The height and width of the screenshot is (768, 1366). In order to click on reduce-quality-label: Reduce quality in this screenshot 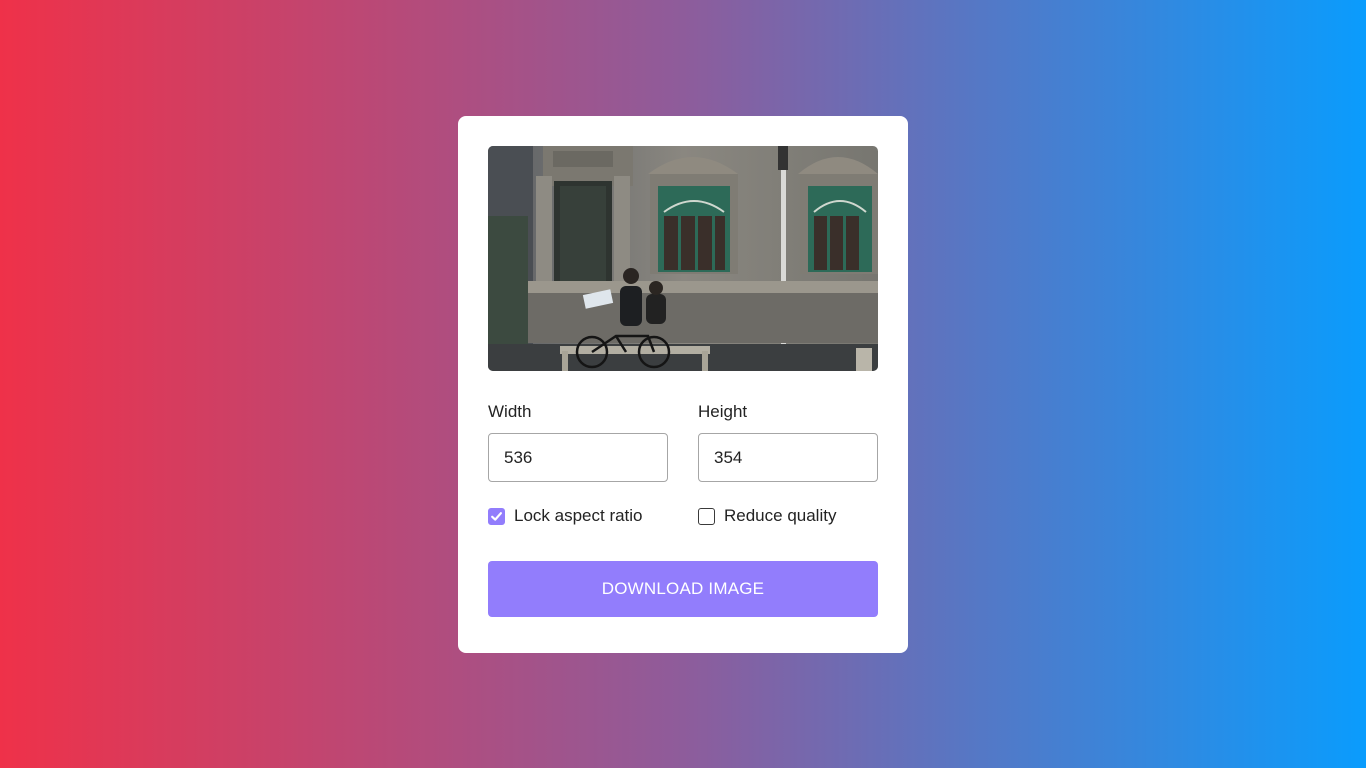, I will do `click(780, 515)`.